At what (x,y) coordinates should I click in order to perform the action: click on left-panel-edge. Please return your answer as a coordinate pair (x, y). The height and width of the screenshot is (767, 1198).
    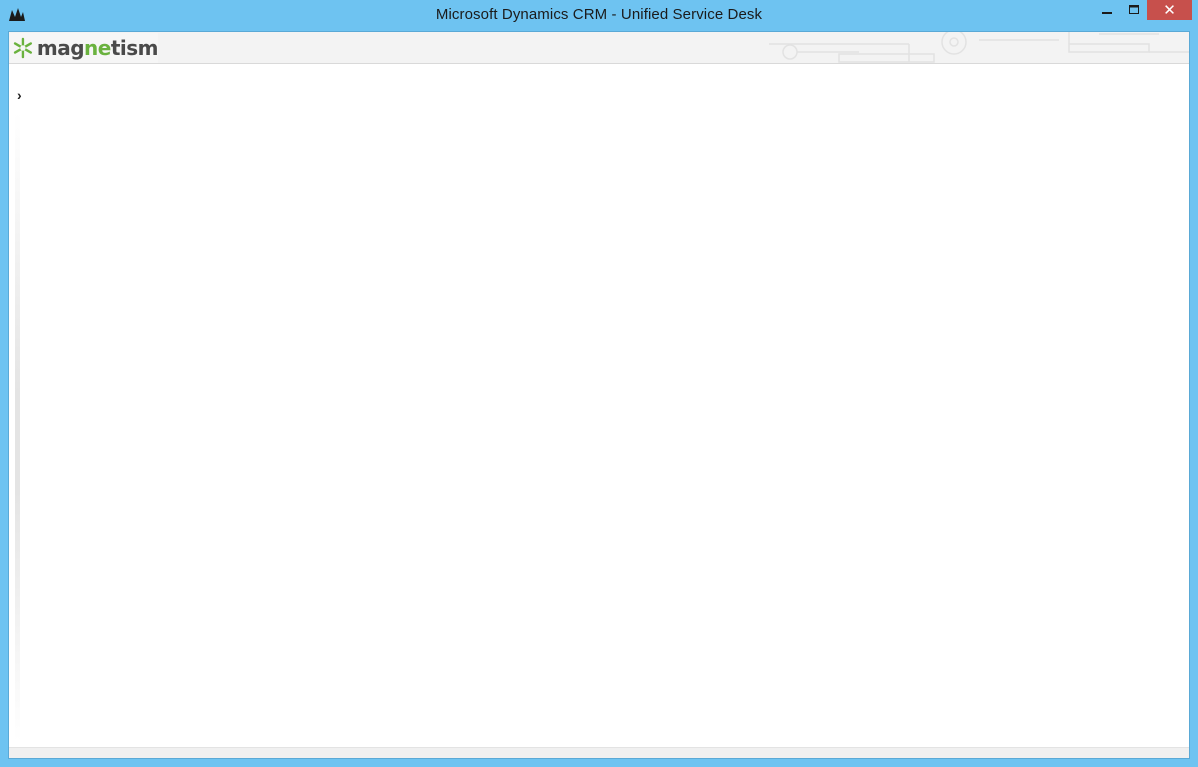
    Looking at the image, I should click on (17, 427).